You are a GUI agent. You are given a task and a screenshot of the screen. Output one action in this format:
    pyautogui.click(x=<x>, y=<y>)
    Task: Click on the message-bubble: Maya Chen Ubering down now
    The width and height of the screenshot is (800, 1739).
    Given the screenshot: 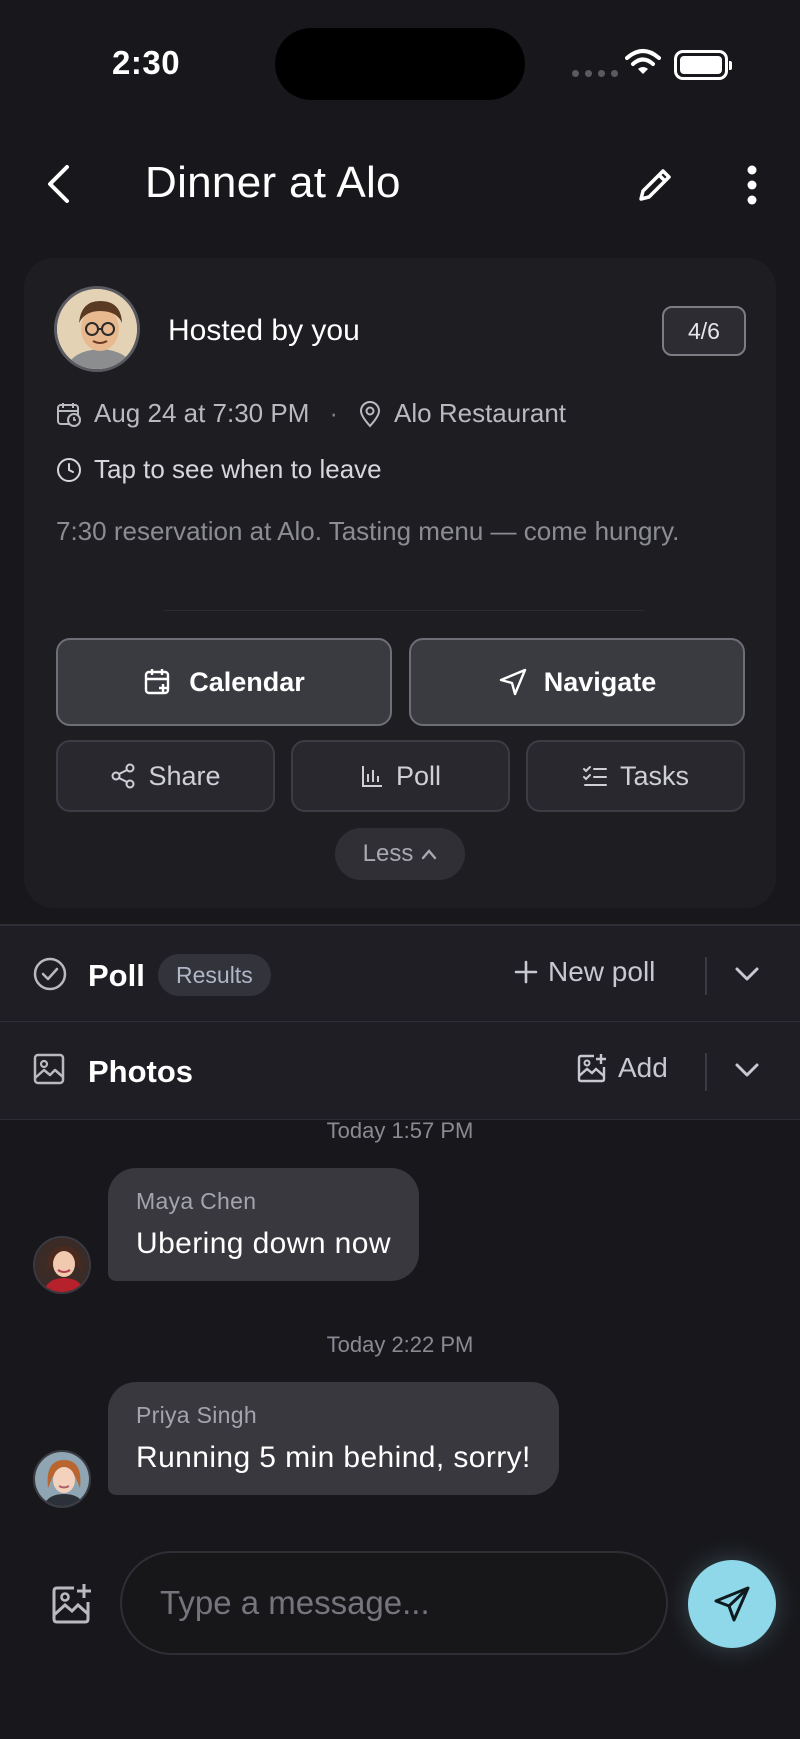 What is the action you would take?
    pyautogui.click(x=263, y=1224)
    